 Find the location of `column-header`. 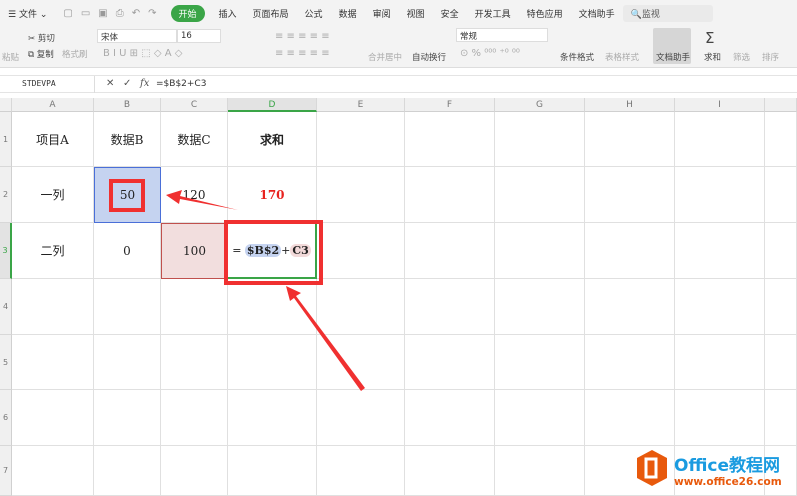

column-header is located at coordinates (781, 105).